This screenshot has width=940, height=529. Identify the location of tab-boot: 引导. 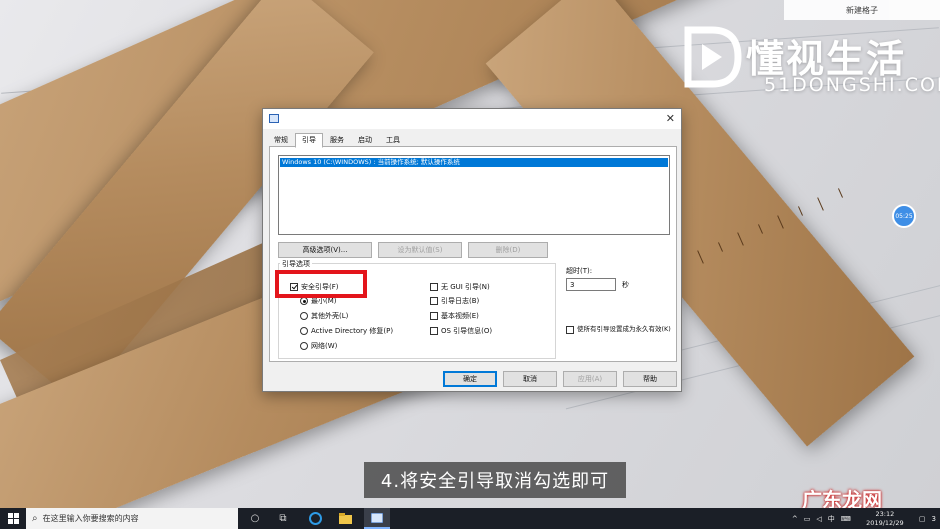
(309, 140).